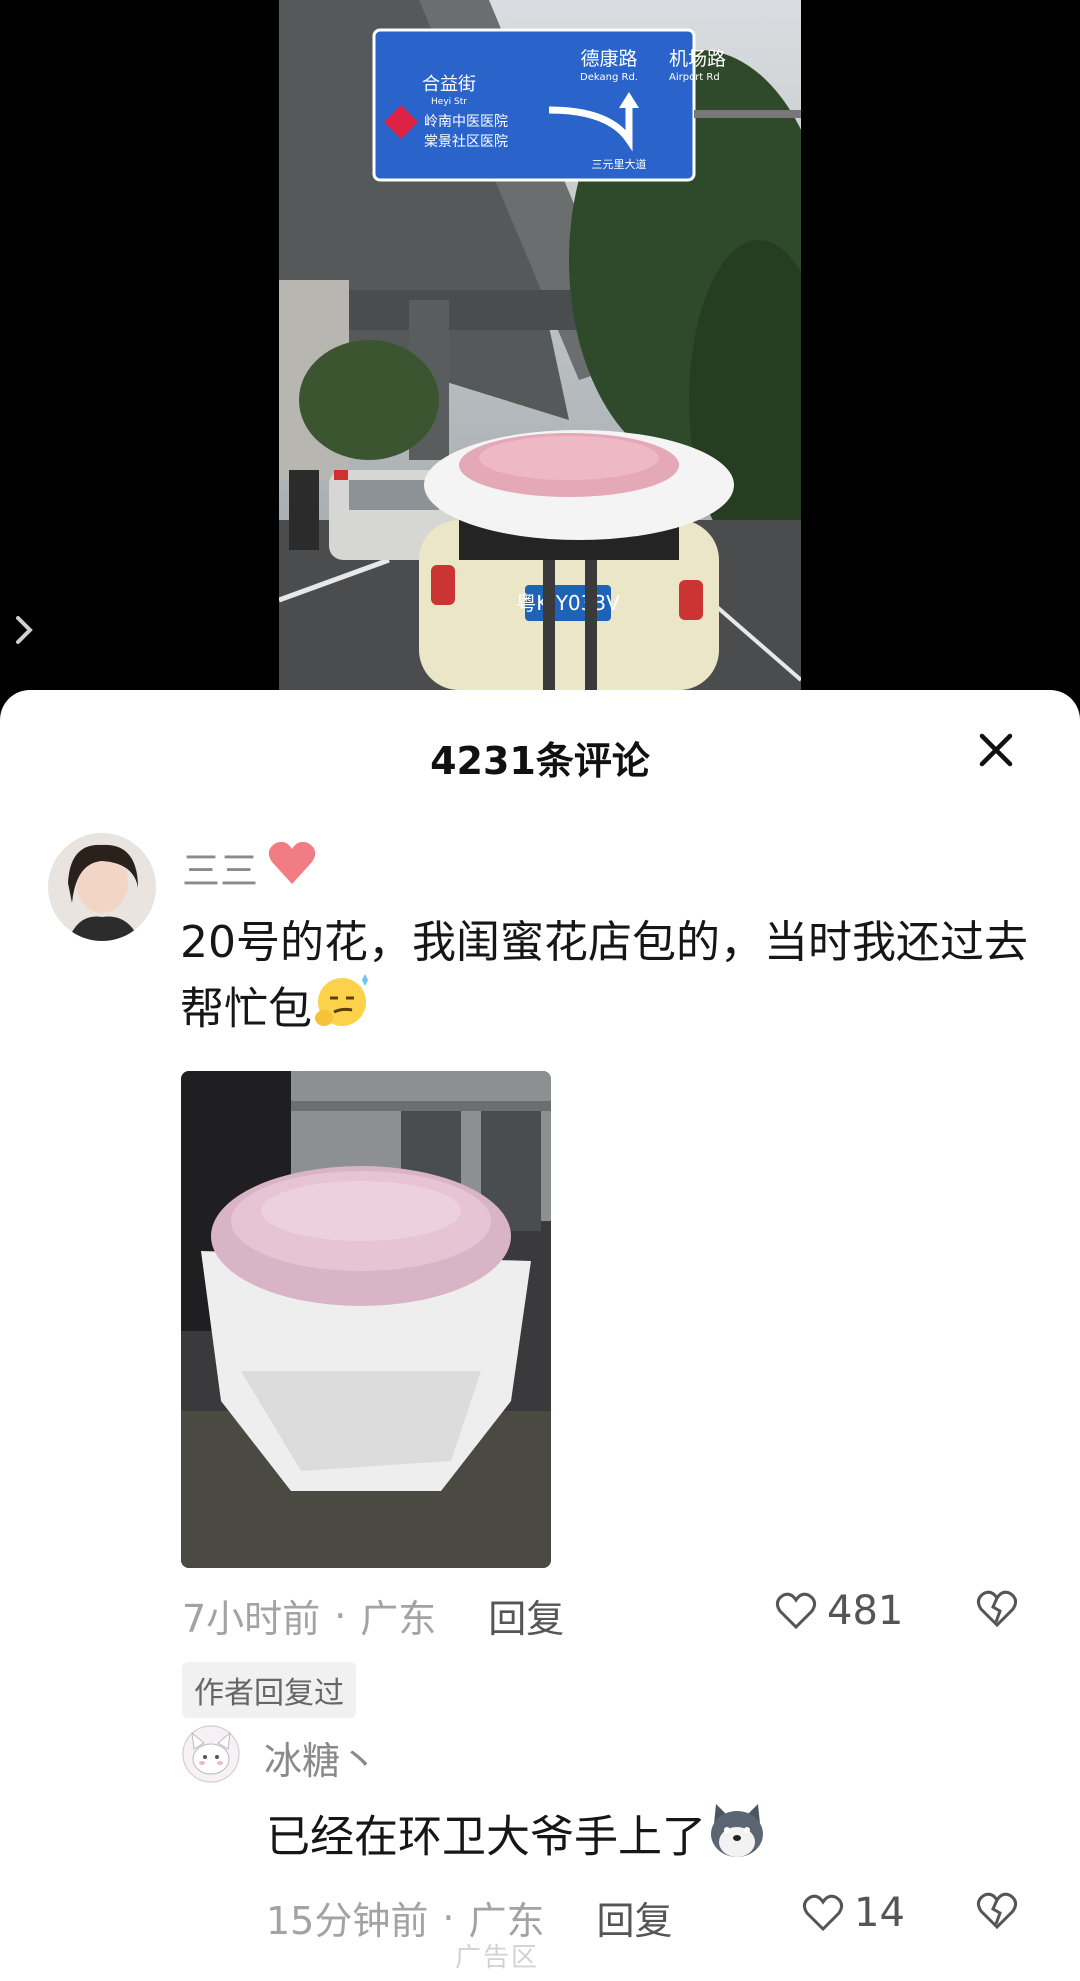  Describe the element at coordinates (398, 1619) in the screenshot. I see `comment-location: 广东` at that location.